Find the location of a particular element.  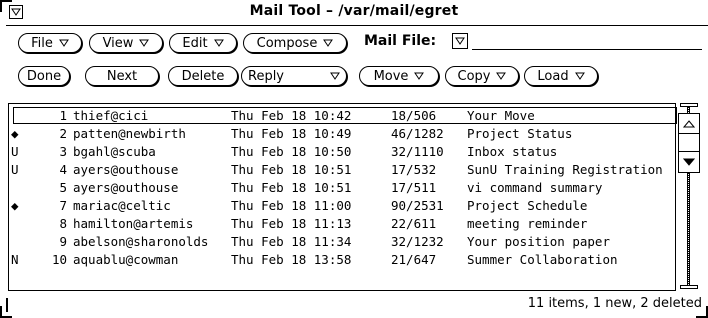

message-sender: abelson@sharonolds is located at coordinates (141, 241).